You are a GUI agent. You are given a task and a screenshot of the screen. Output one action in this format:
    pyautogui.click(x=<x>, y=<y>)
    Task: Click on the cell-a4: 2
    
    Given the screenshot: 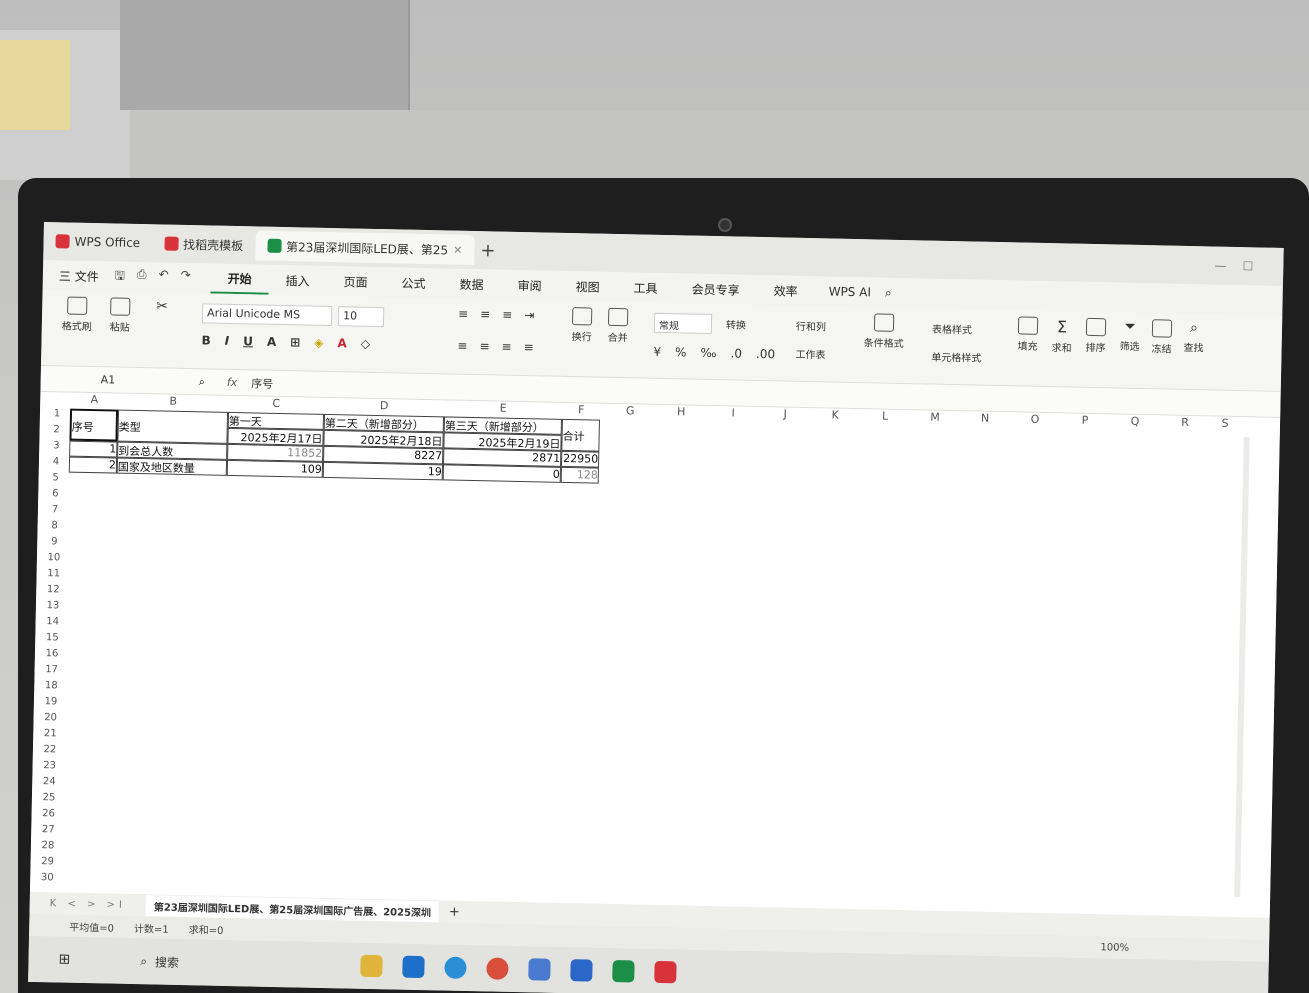 What is the action you would take?
    pyautogui.click(x=93, y=465)
    